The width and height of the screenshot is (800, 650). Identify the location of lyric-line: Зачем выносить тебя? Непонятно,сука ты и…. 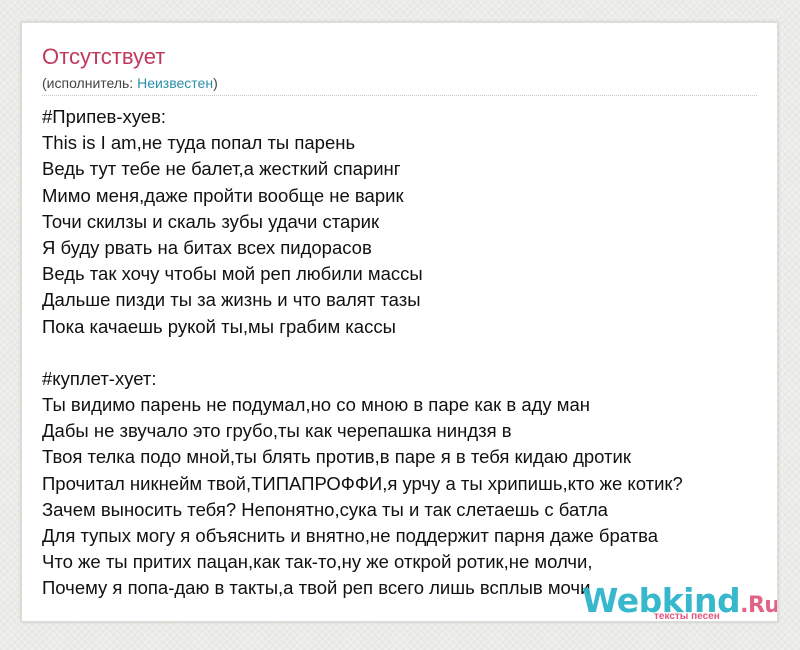
(325, 509).